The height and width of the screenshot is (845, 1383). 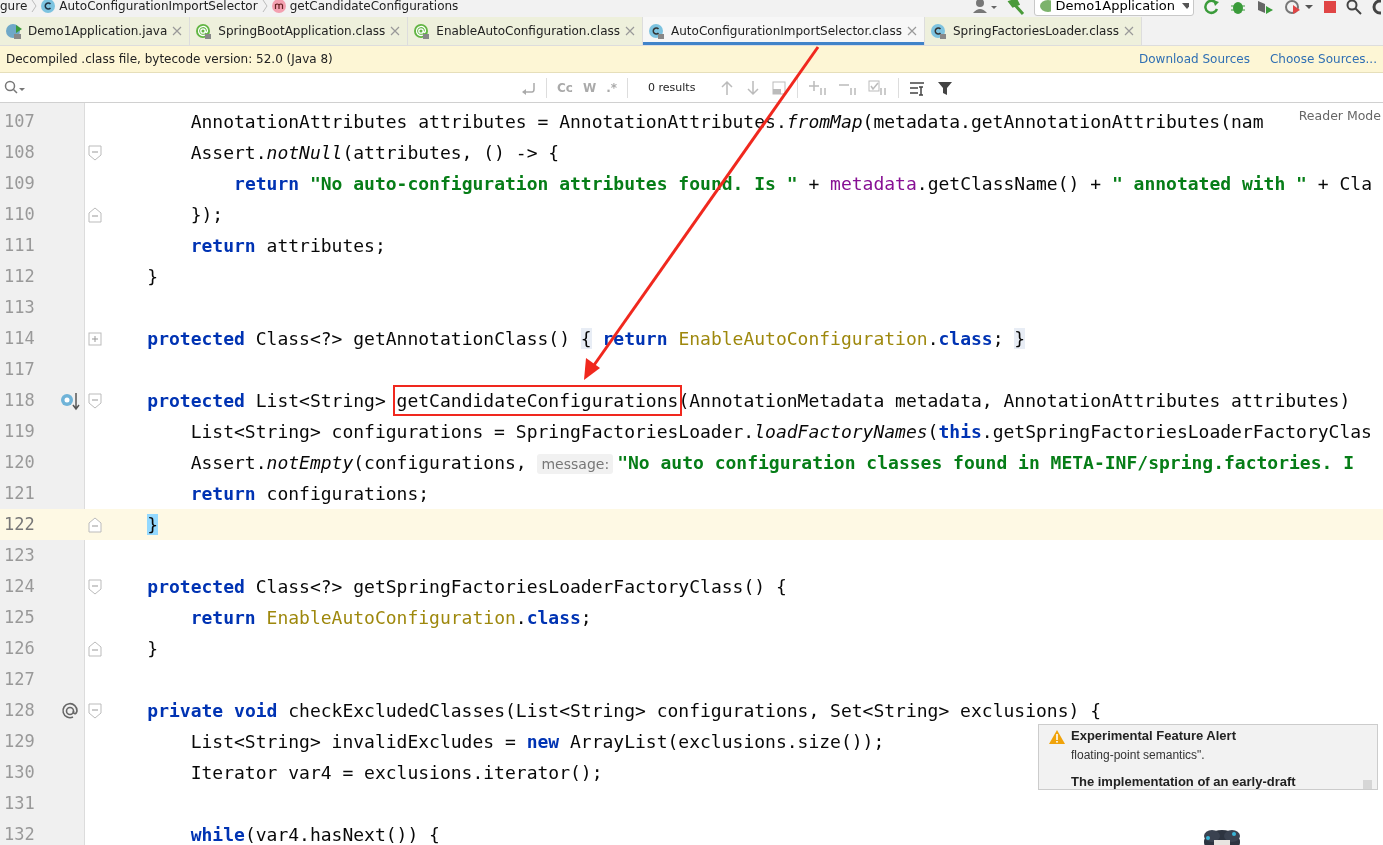 What do you see at coordinates (204, 31) in the screenshot?
I see `annotation-icon` at bounding box center [204, 31].